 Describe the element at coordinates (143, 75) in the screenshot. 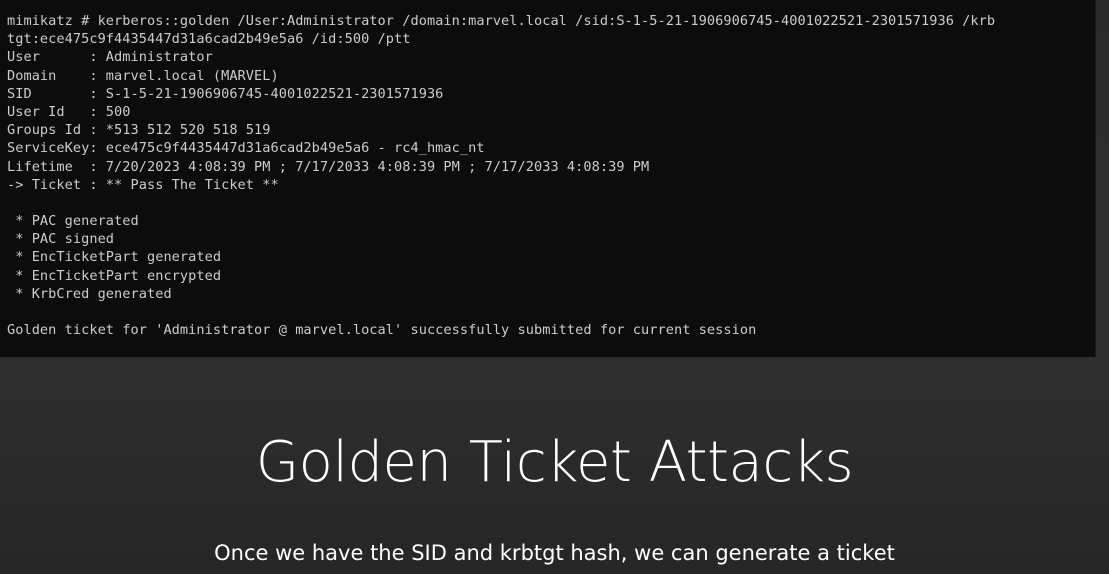

I see `terminal-output-domain: Domain : marvel.local (MARVEL)` at that location.